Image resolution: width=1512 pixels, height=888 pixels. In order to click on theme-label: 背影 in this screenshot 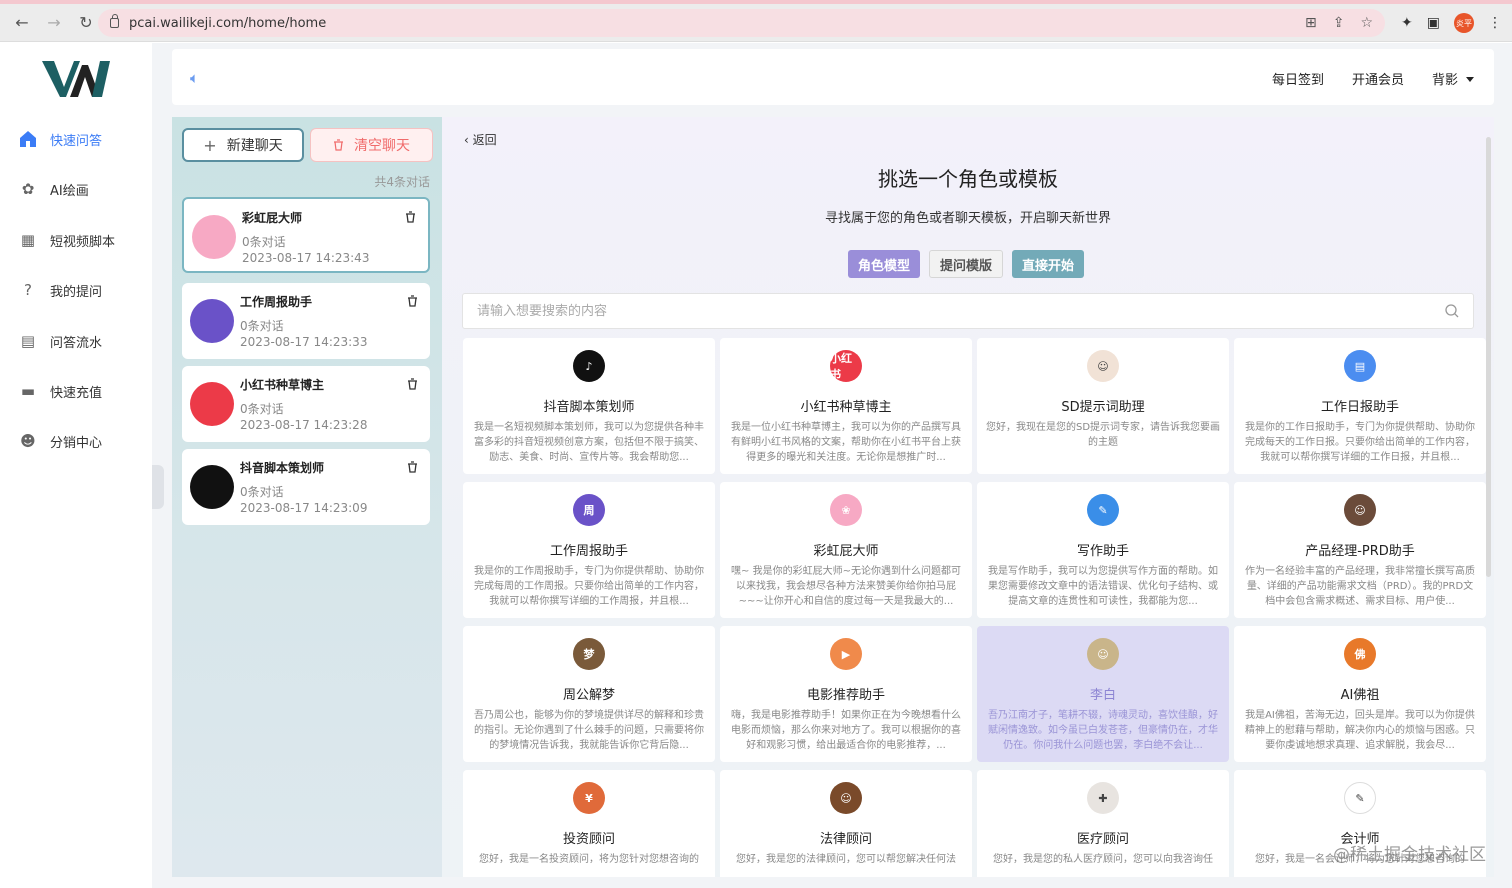, I will do `click(1444, 80)`.